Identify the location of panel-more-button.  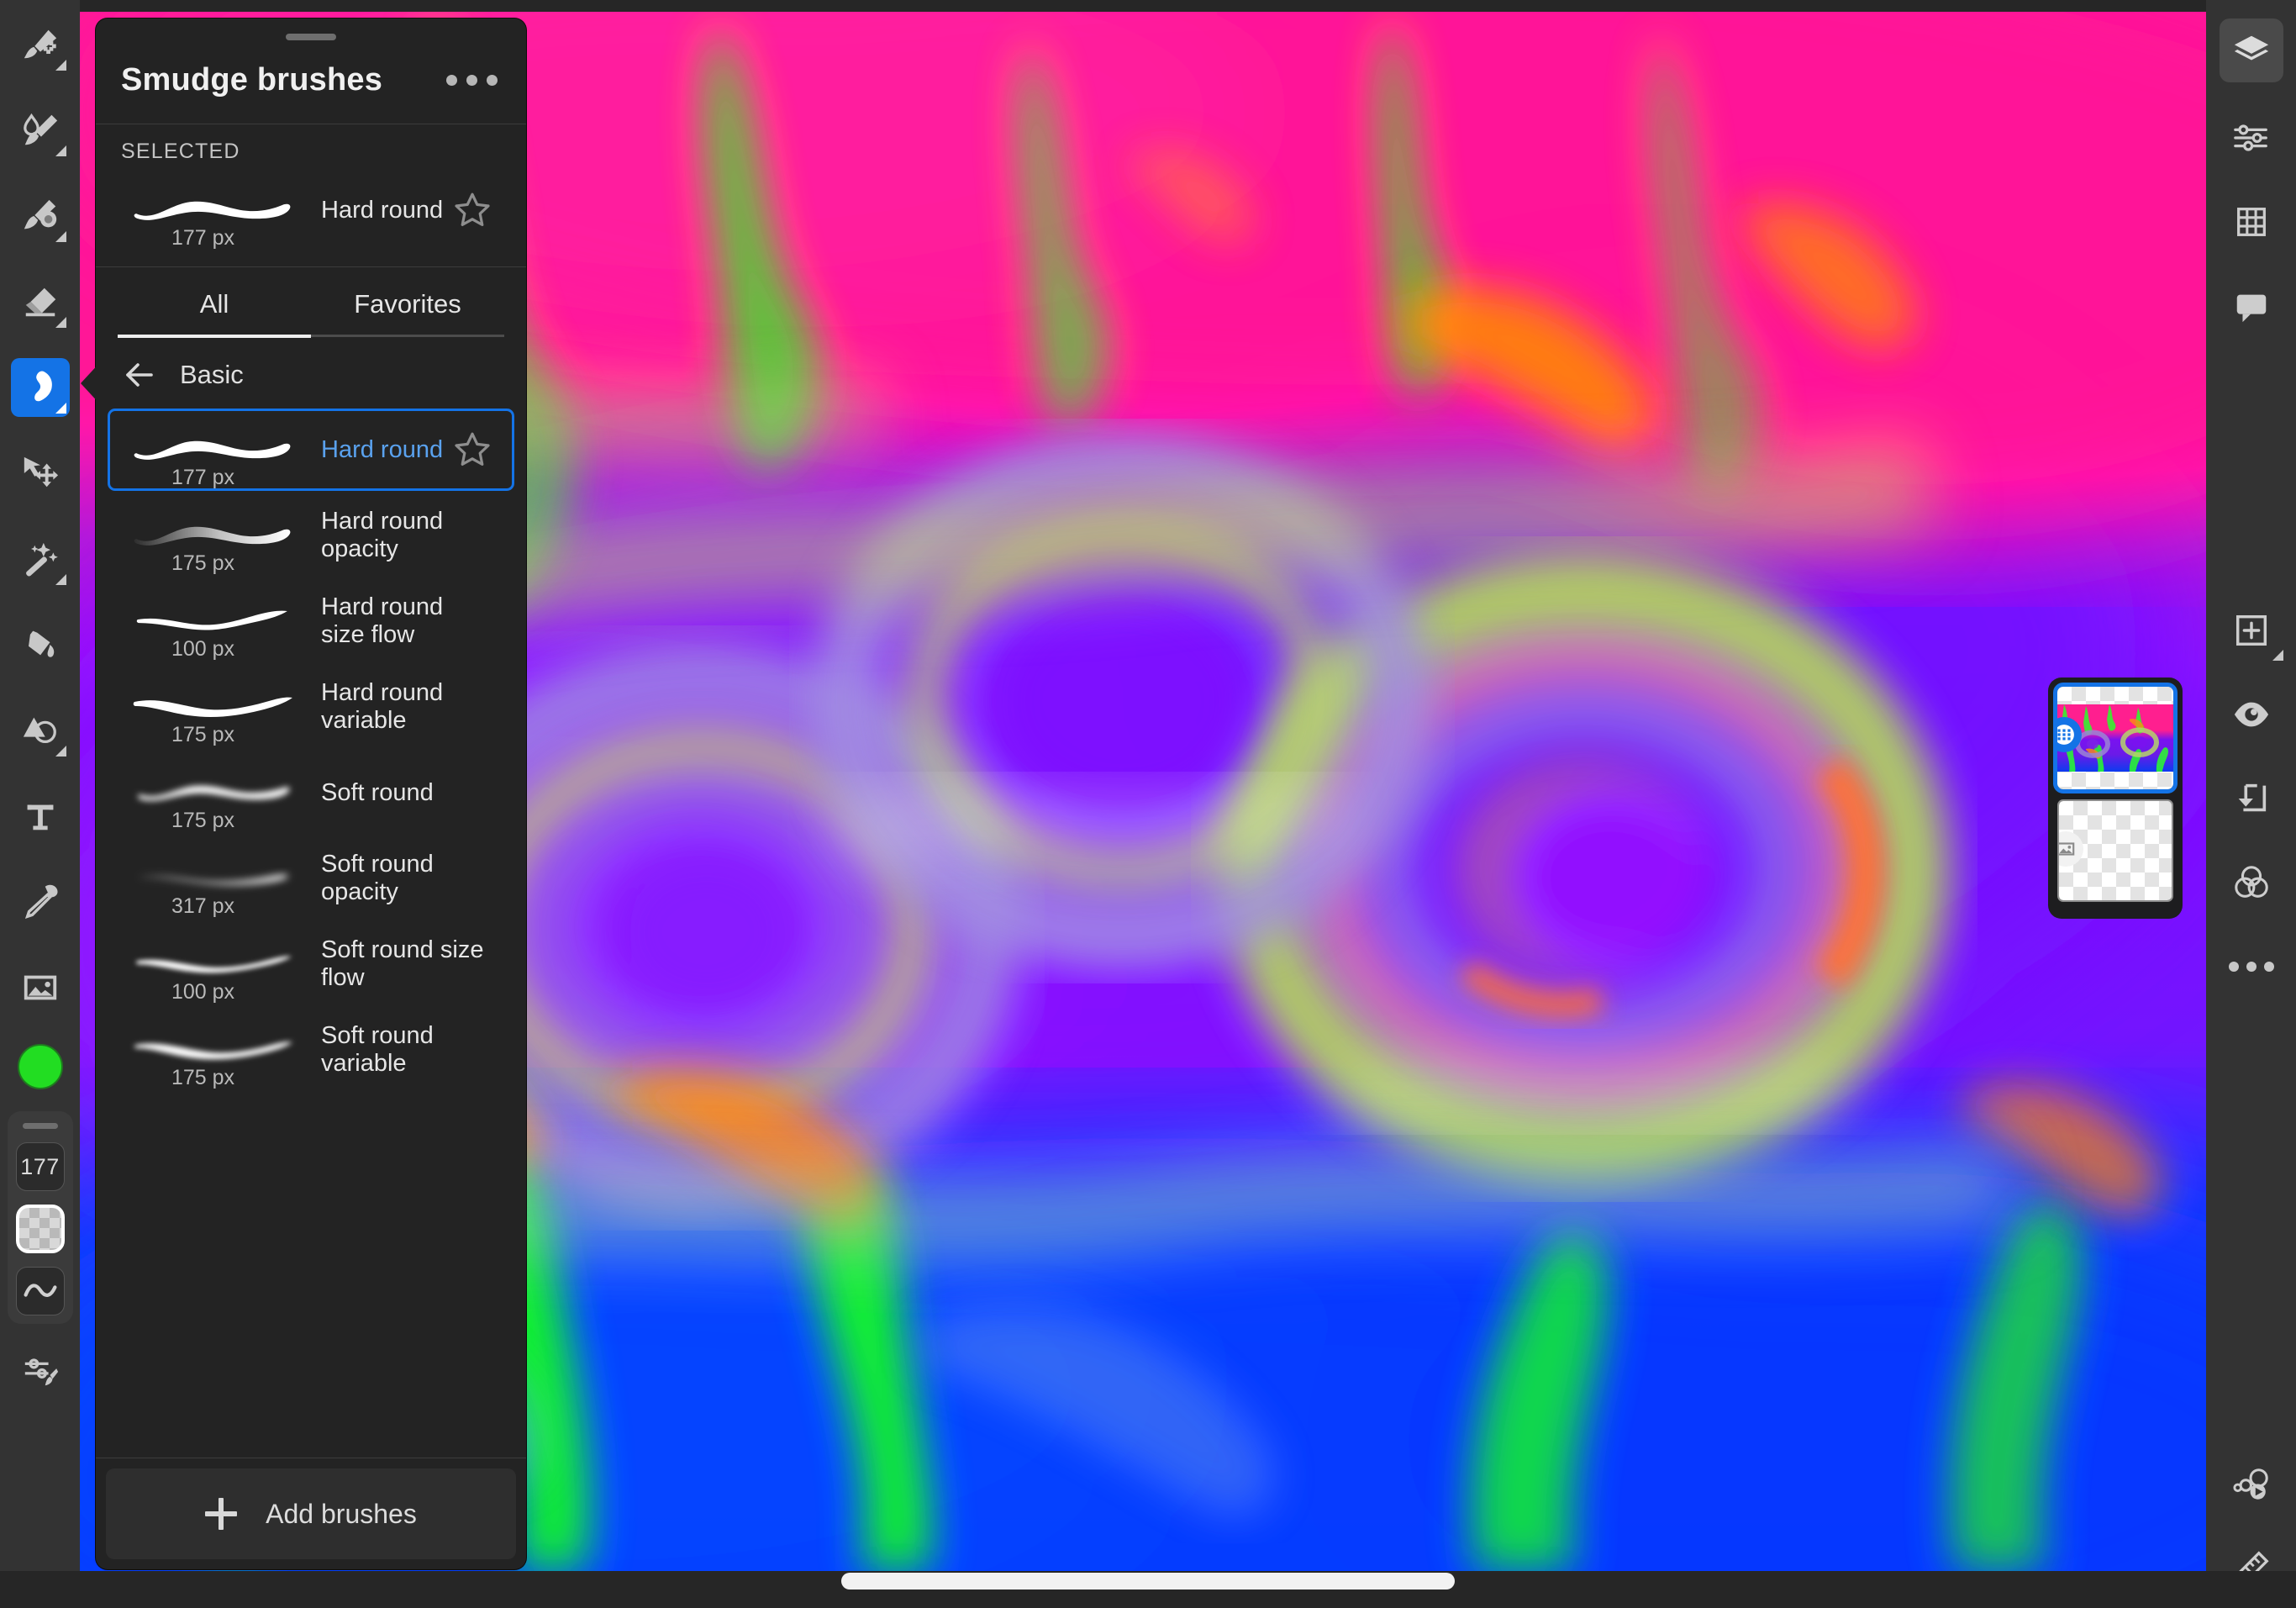
(472, 80).